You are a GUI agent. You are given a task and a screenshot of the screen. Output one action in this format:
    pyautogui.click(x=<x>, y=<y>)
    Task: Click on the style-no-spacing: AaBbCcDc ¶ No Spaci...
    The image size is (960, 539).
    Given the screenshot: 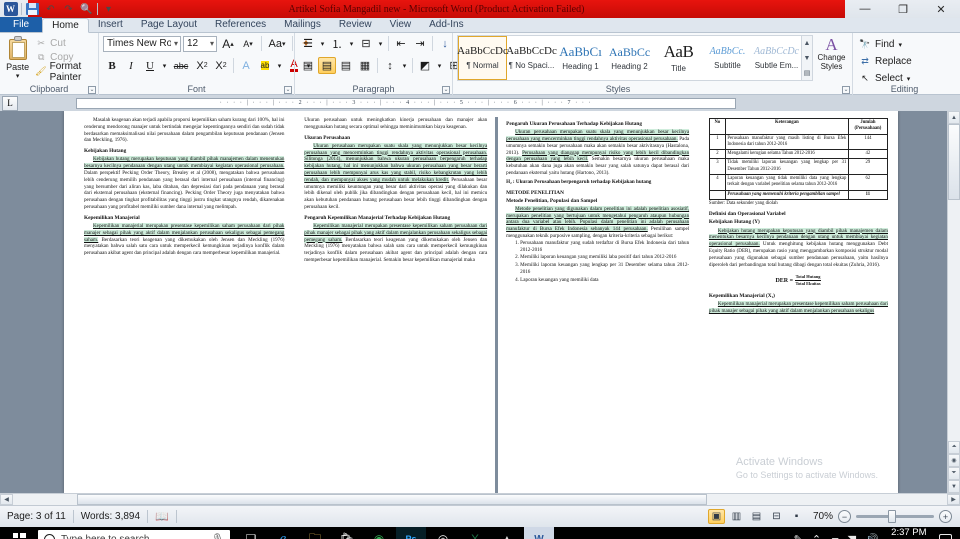 What is the action you would take?
    pyautogui.click(x=531, y=58)
    